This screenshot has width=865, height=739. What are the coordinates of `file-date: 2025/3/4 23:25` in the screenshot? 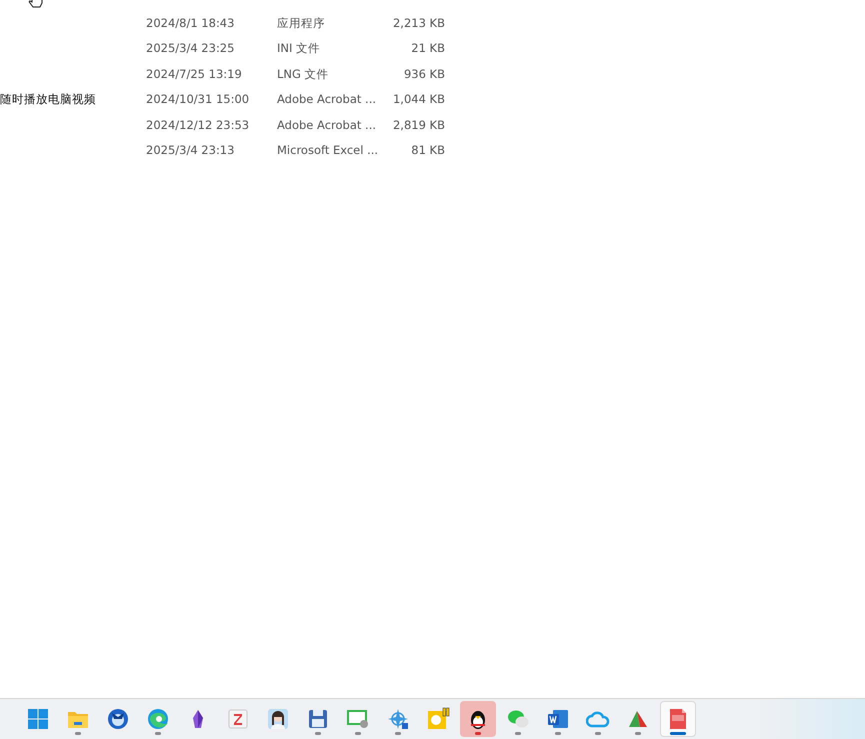 It's located at (190, 48).